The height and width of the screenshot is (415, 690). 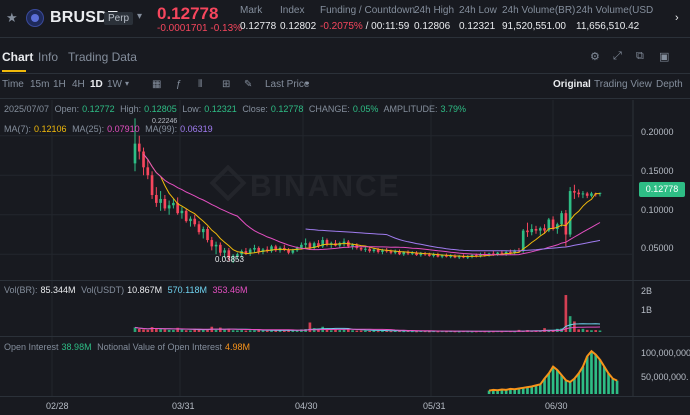 What do you see at coordinates (410, 109) in the screenshot?
I see `amplitude-label: AMPLITUDE:` at bounding box center [410, 109].